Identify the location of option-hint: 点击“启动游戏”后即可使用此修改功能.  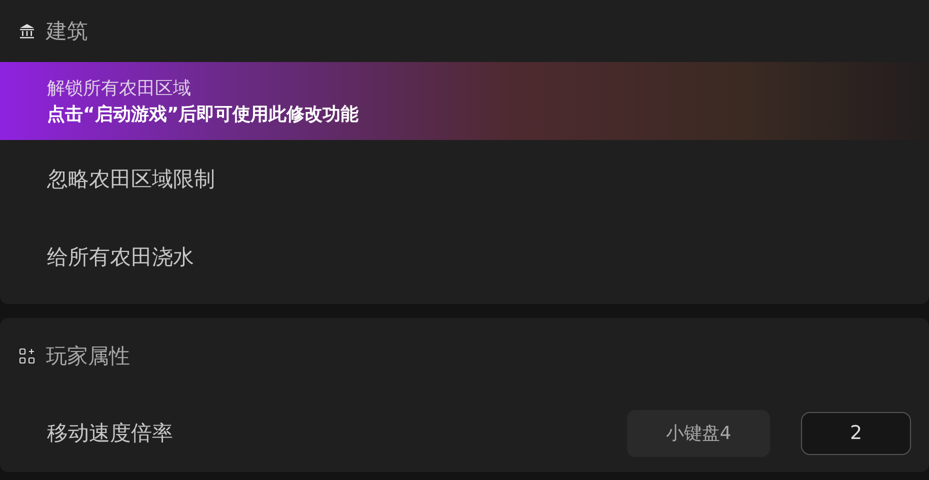
(203, 114).